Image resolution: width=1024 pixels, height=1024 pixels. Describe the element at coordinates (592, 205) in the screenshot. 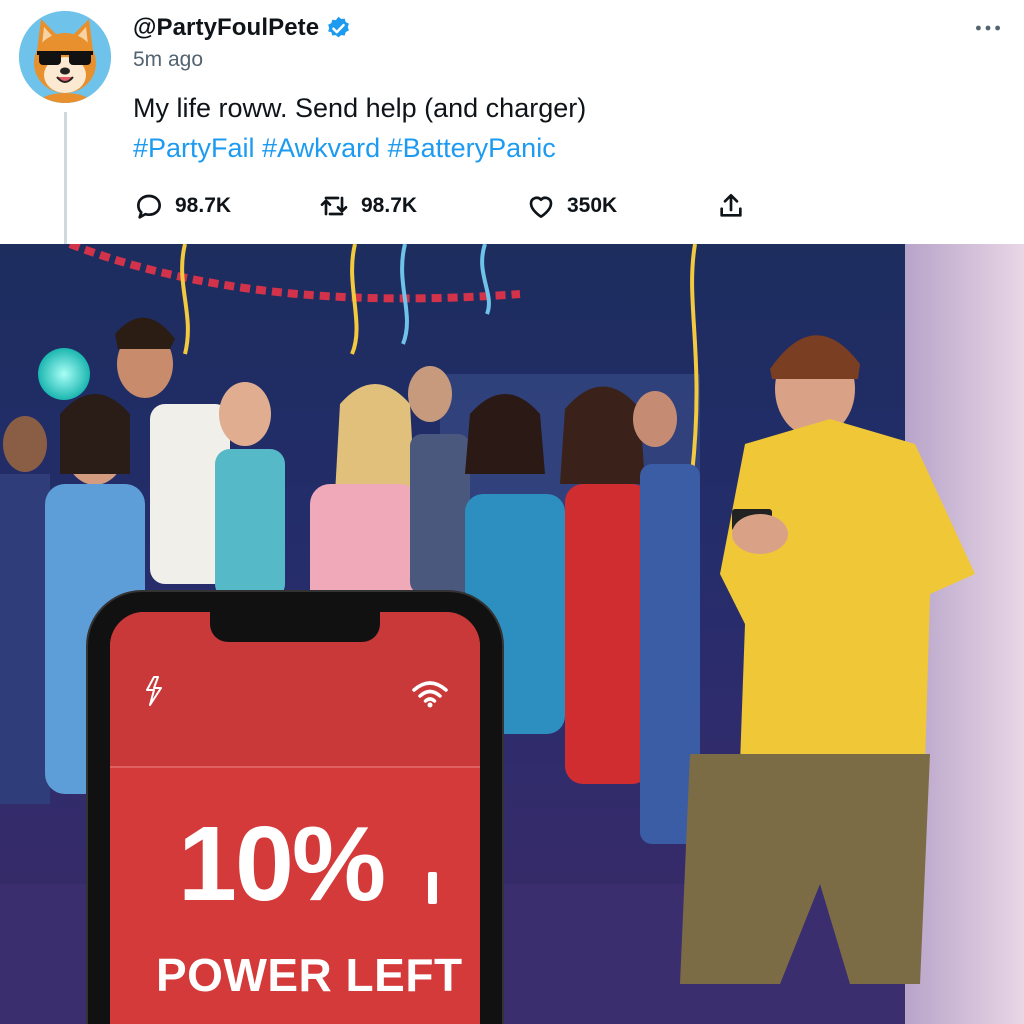

I see `like-count: 350K` at that location.